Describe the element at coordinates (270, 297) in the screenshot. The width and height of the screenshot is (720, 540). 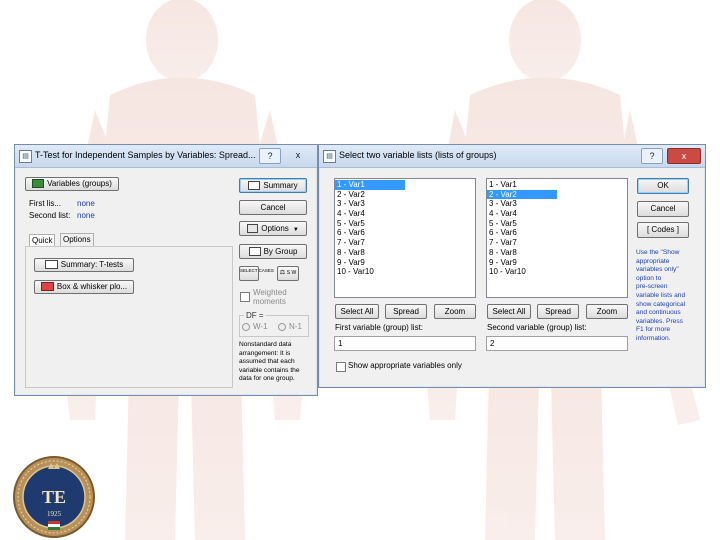
I see `weighted-moments-label: Weighted moments` at that location.